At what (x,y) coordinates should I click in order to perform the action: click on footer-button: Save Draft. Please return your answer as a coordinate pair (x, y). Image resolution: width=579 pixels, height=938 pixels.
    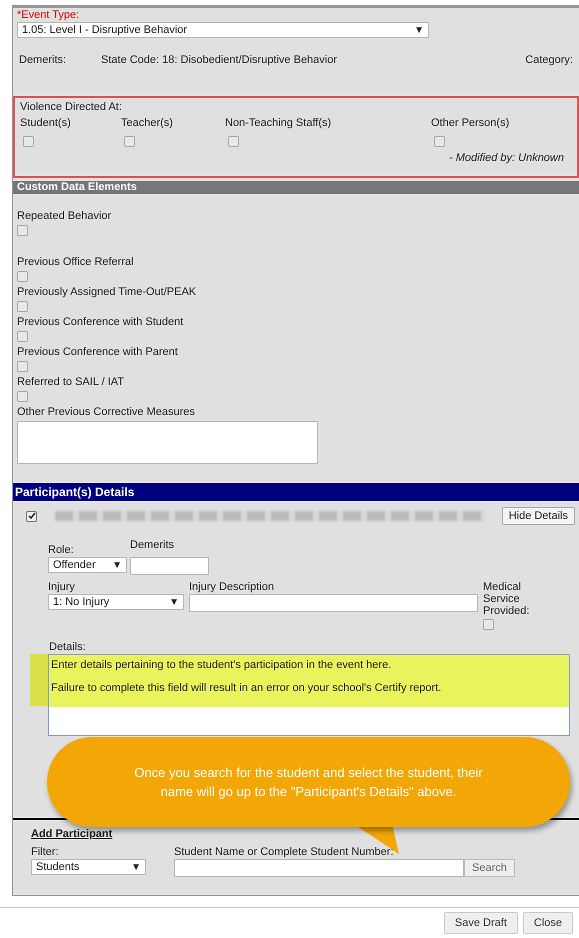
    Looking at the image, I should click on (481, 923).